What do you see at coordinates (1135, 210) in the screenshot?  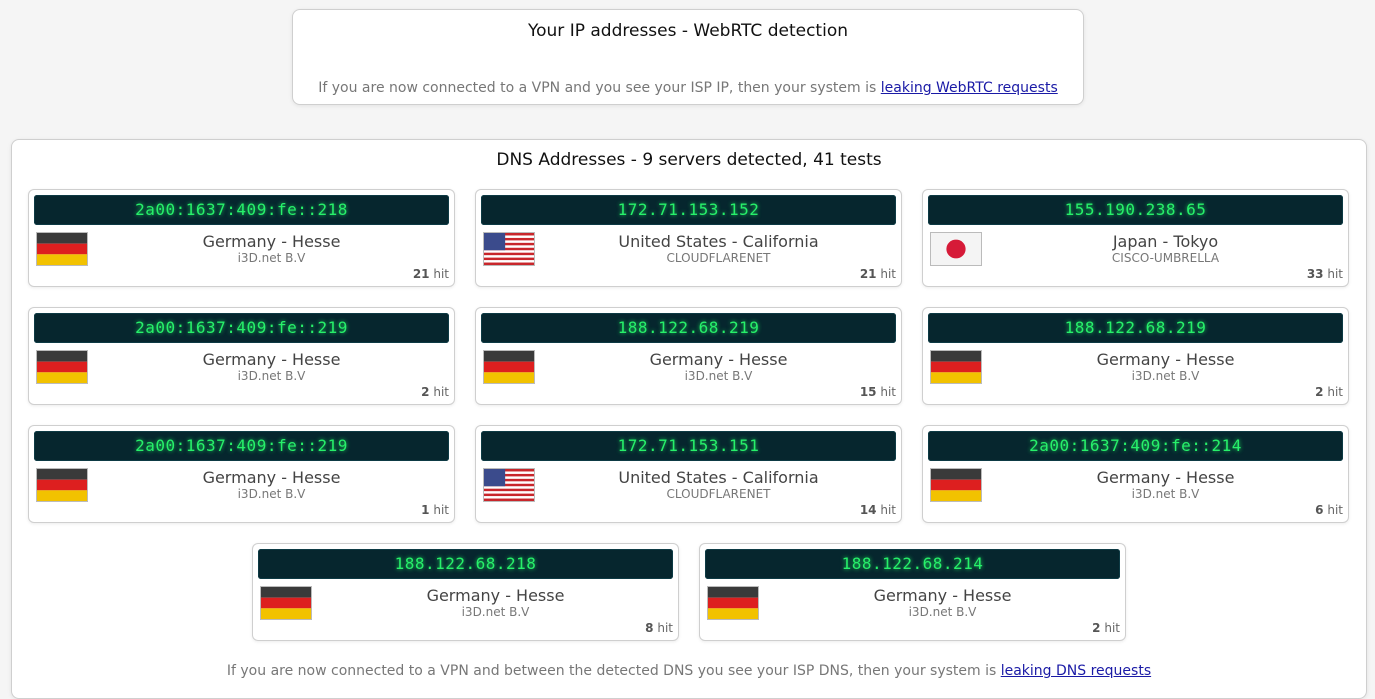 I see `dns-ip: 155.190.238.65` at bounding box center [1135, 210].